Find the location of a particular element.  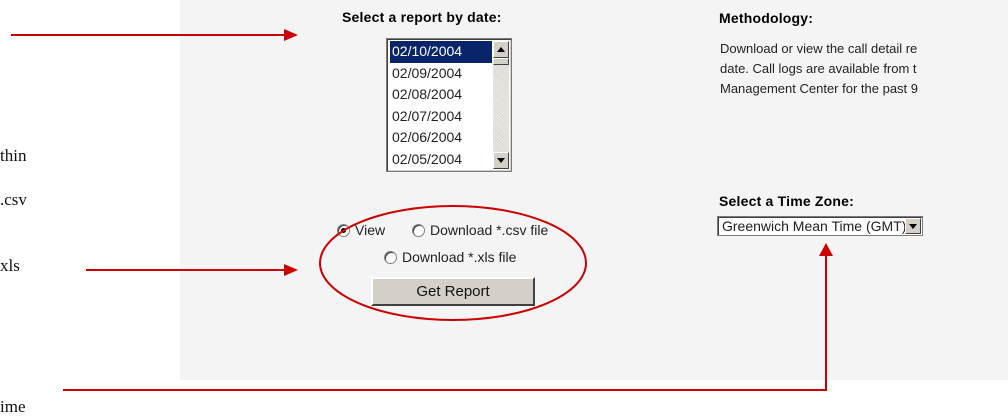

arrow-up-head-icon is located at coordinates (826, 249).